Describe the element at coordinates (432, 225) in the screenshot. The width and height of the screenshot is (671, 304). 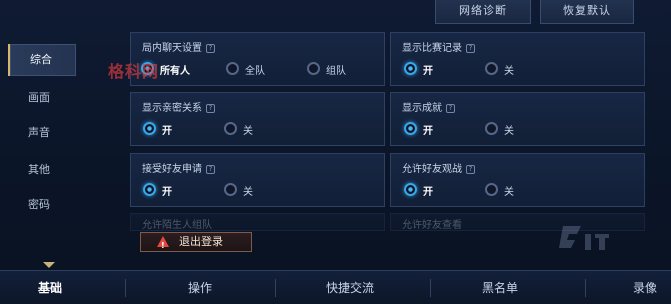
I see `faded-title-right: 允许好友查看` at that location.